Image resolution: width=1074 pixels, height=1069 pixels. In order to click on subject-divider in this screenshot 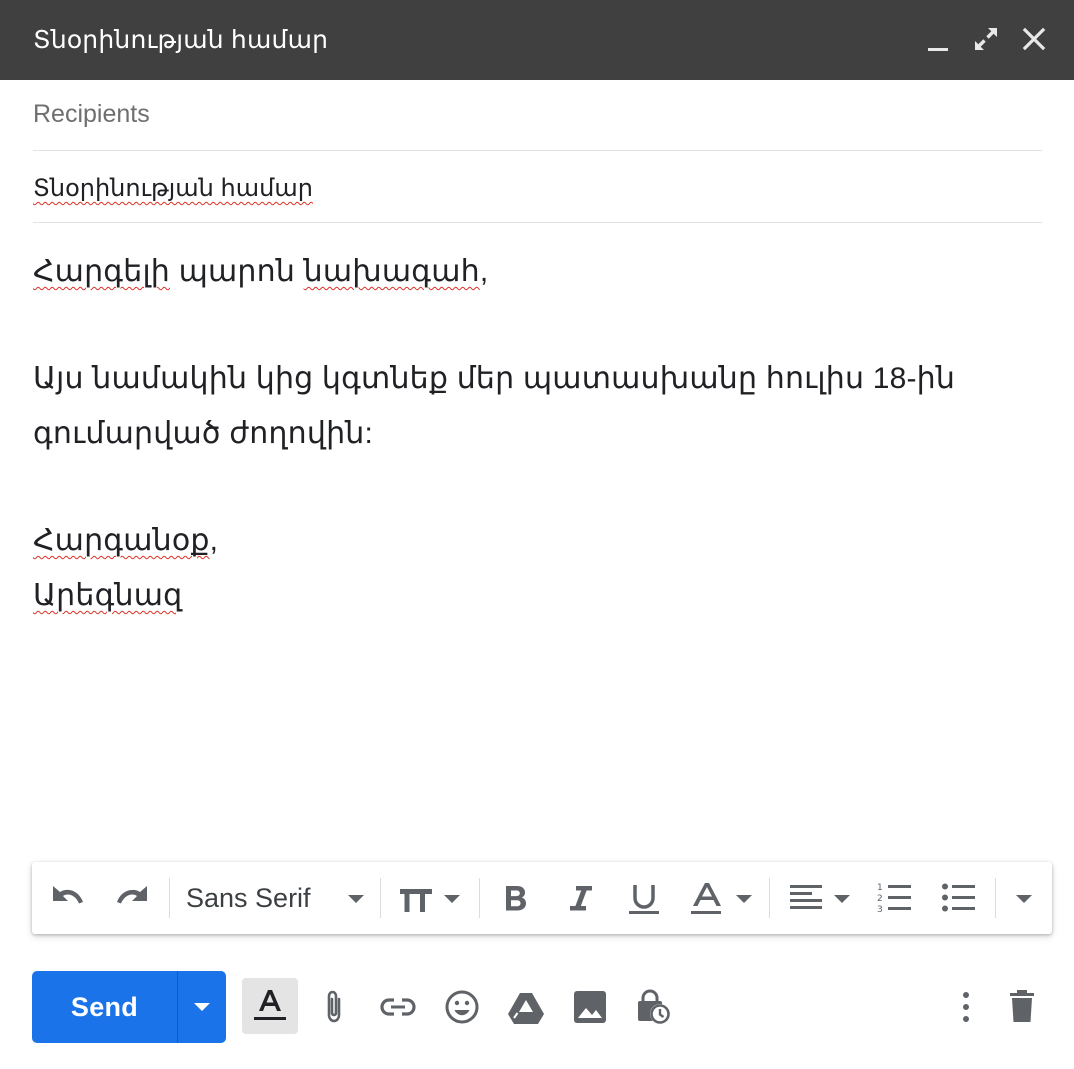, I will do `click(537, 222)`.